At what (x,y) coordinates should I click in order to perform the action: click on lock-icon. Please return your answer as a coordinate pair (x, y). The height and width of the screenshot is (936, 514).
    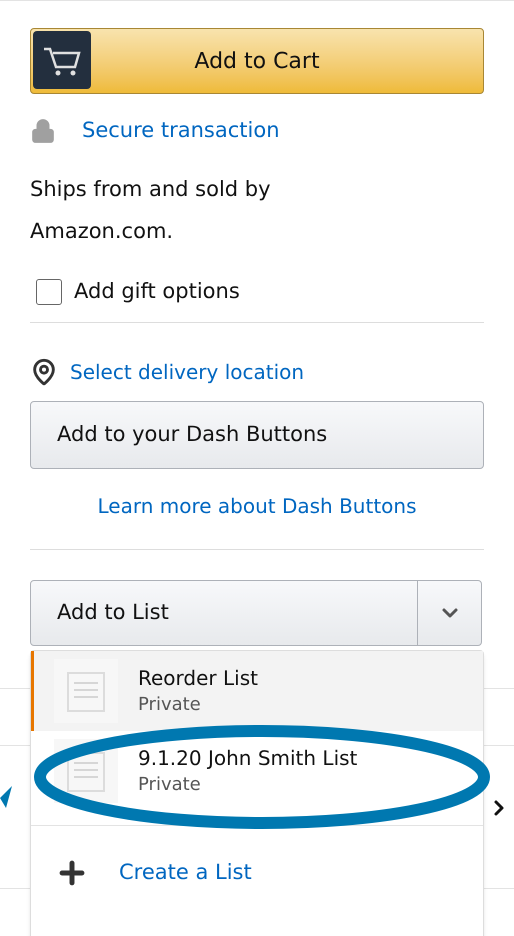
    Looking at the image, I should click on (43, 131).